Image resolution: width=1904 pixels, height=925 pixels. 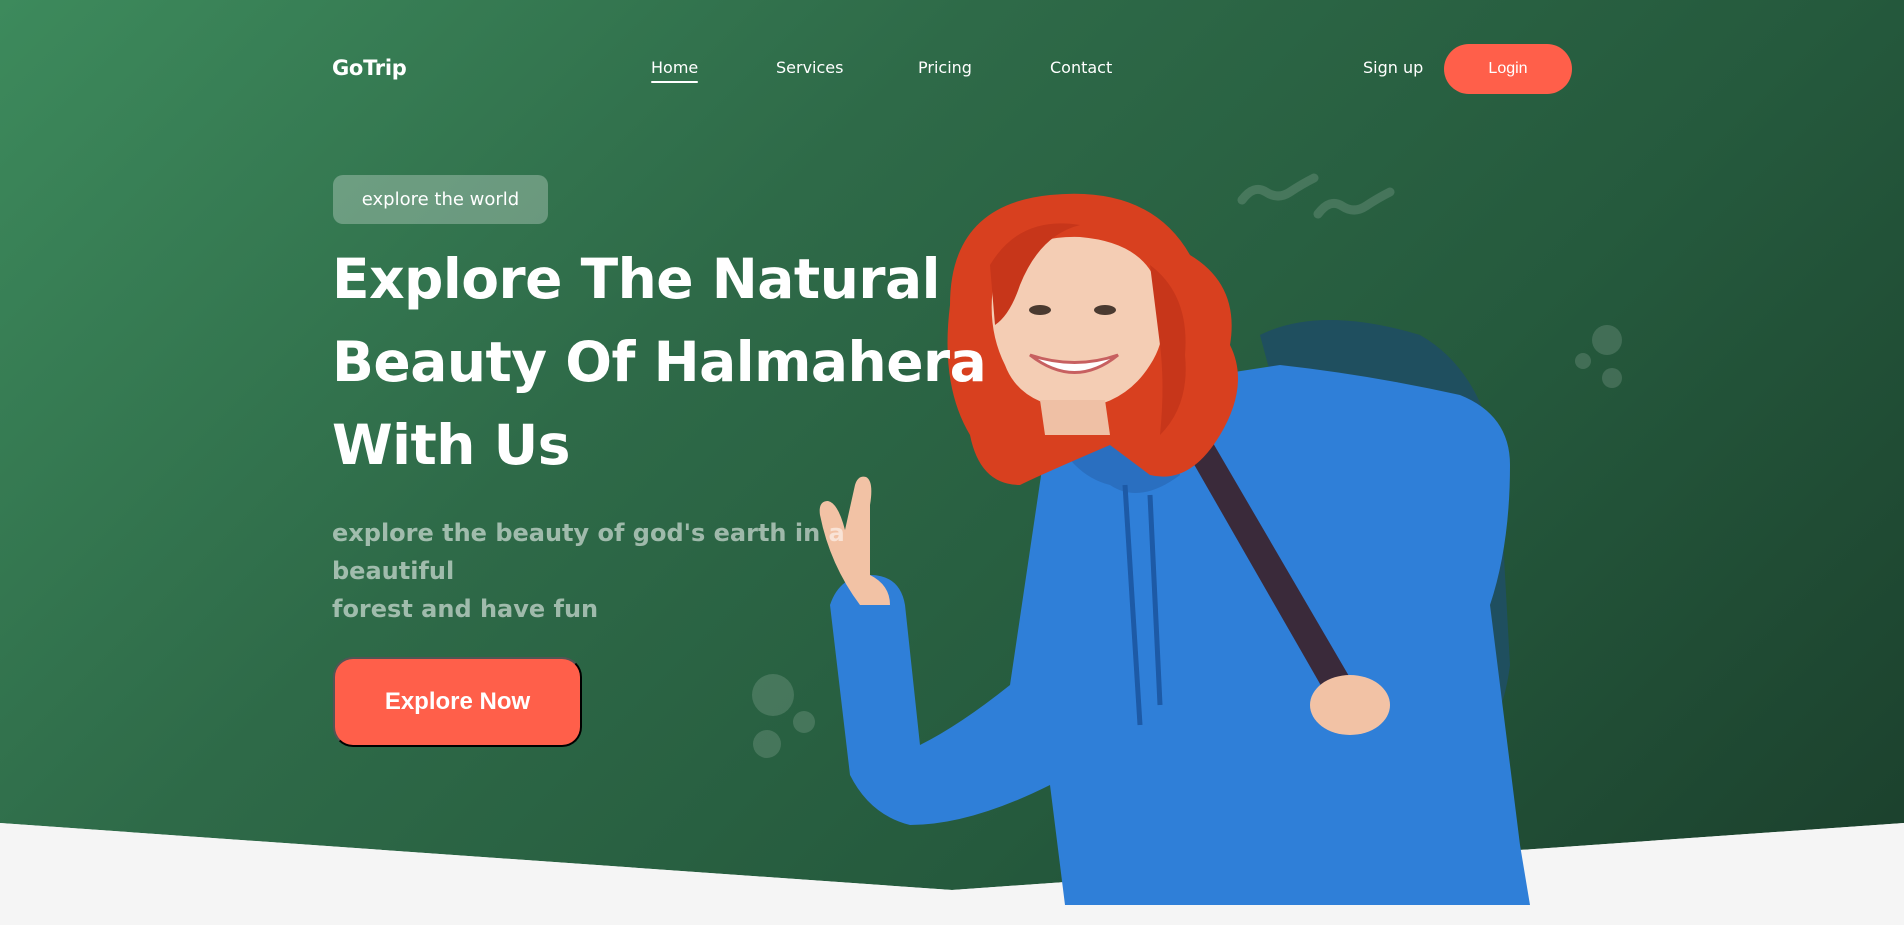 I want to click on hero-badge: explore the world, so click(x=440, y=199).